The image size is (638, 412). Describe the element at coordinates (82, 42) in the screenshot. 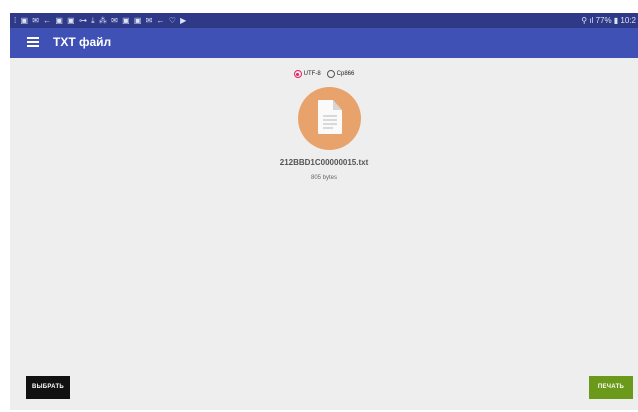

I see `app-title: ТХТ файл` at that location.